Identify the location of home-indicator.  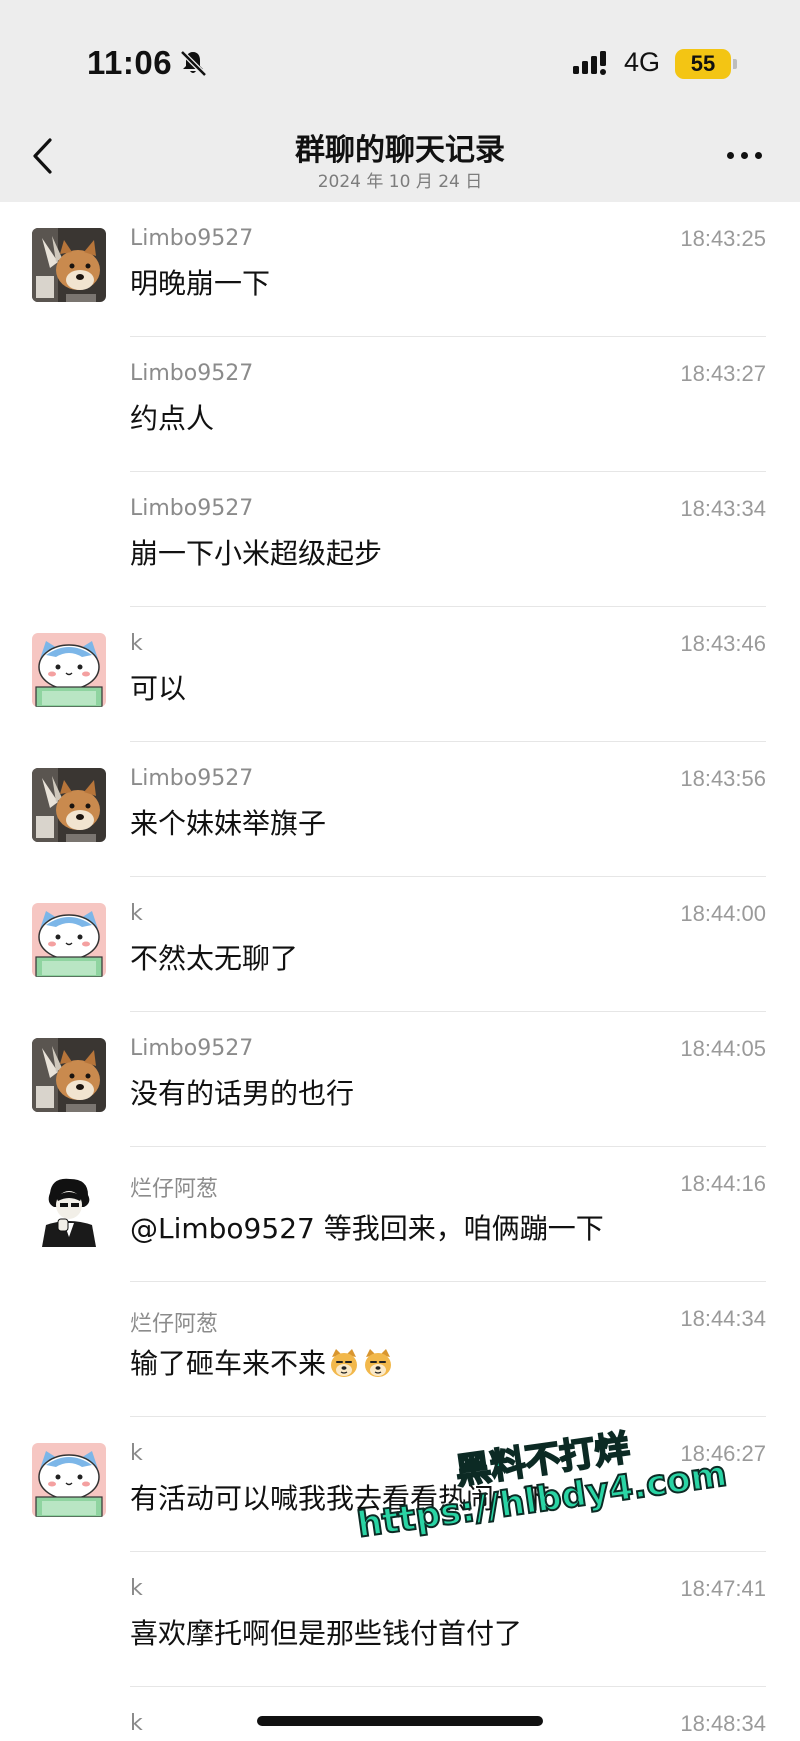
(400, 1721).